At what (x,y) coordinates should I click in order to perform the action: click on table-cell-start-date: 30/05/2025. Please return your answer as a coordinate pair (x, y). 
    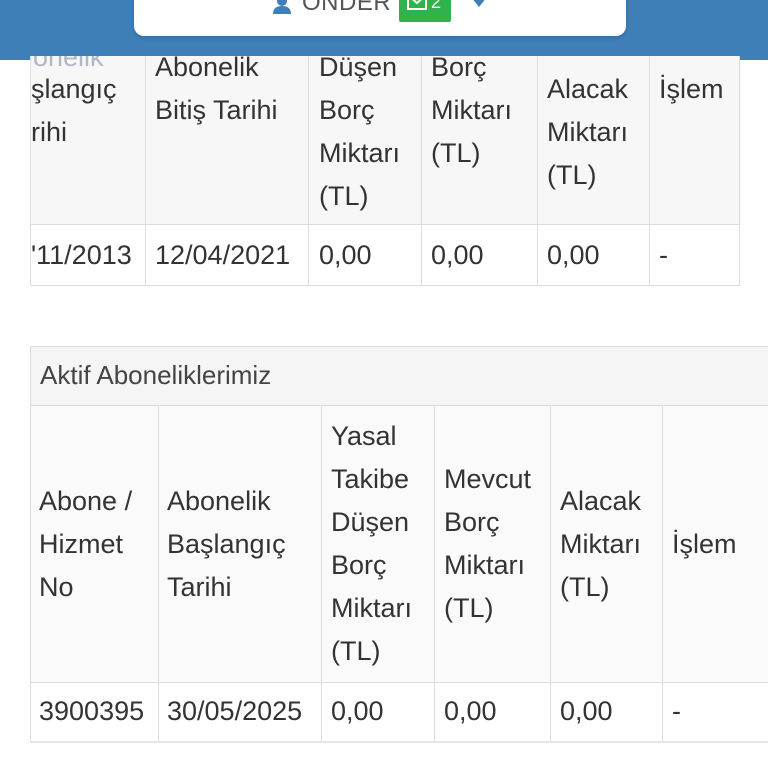
    Looking at the image, I should click on (235, 711).